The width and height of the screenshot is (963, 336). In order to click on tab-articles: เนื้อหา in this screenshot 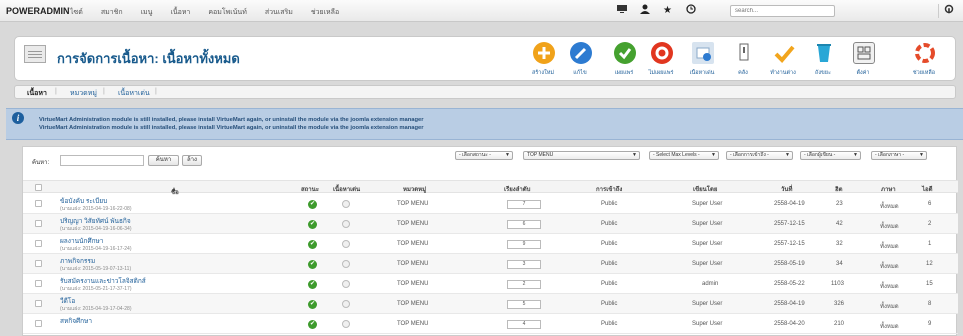, I will do `click(37, 93)`.